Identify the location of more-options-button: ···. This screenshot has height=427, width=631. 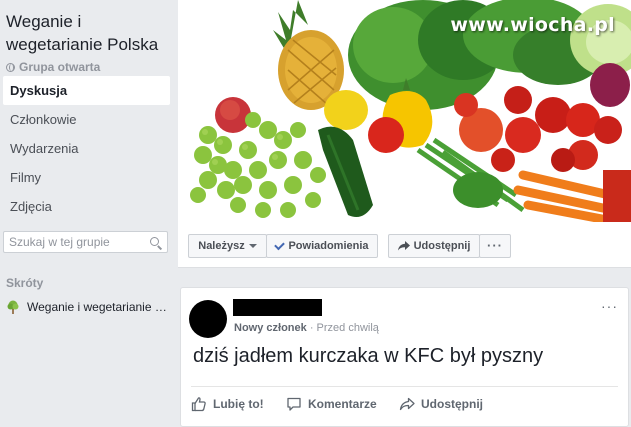
(495, 246).